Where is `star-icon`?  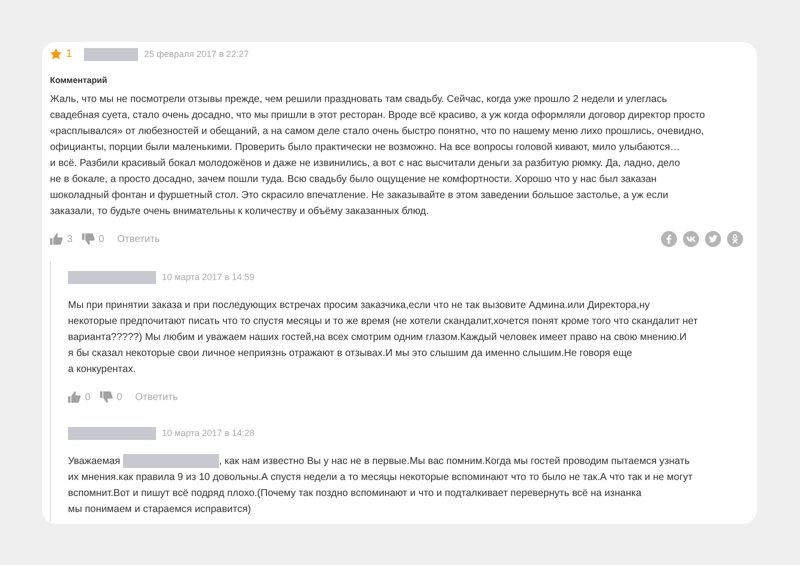 star-icon is located at coordinates (56, 54).